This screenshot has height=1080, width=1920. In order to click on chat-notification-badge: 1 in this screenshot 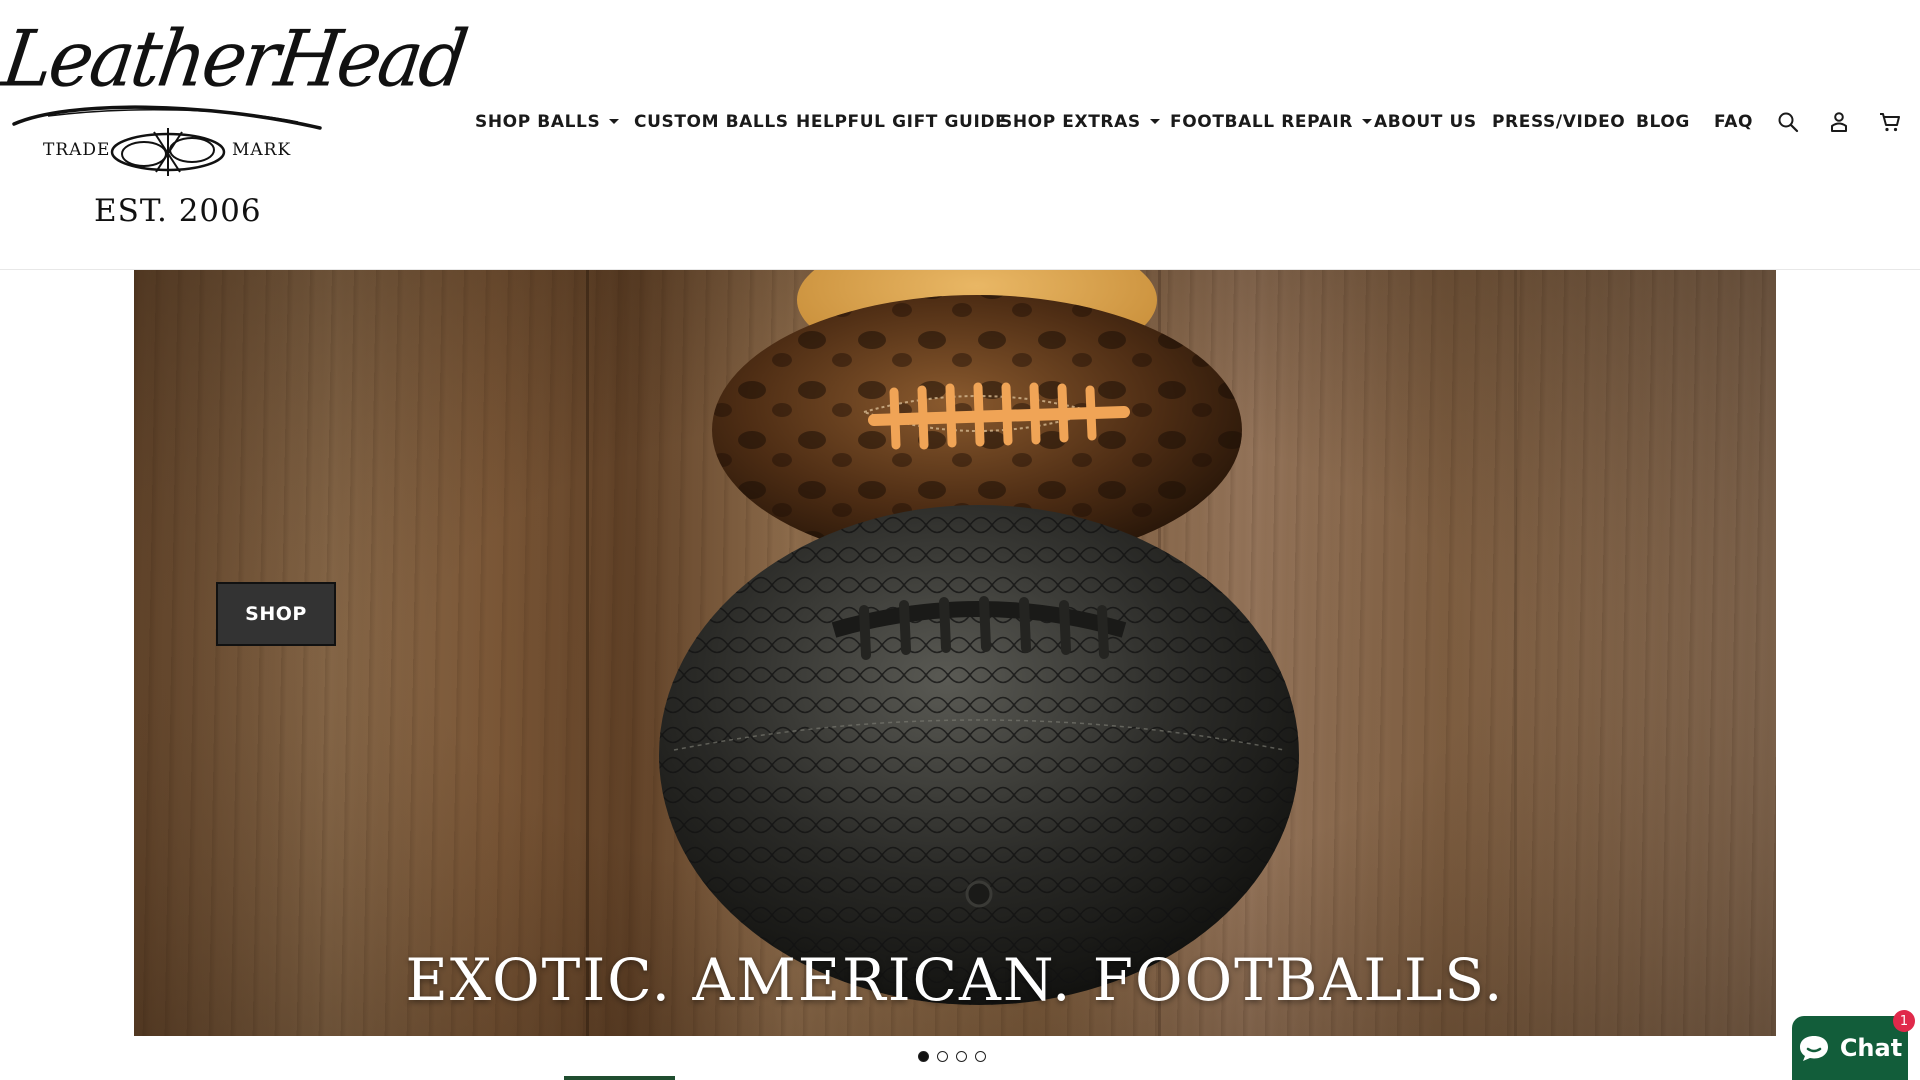, I will do `click(1904, 1021)`.